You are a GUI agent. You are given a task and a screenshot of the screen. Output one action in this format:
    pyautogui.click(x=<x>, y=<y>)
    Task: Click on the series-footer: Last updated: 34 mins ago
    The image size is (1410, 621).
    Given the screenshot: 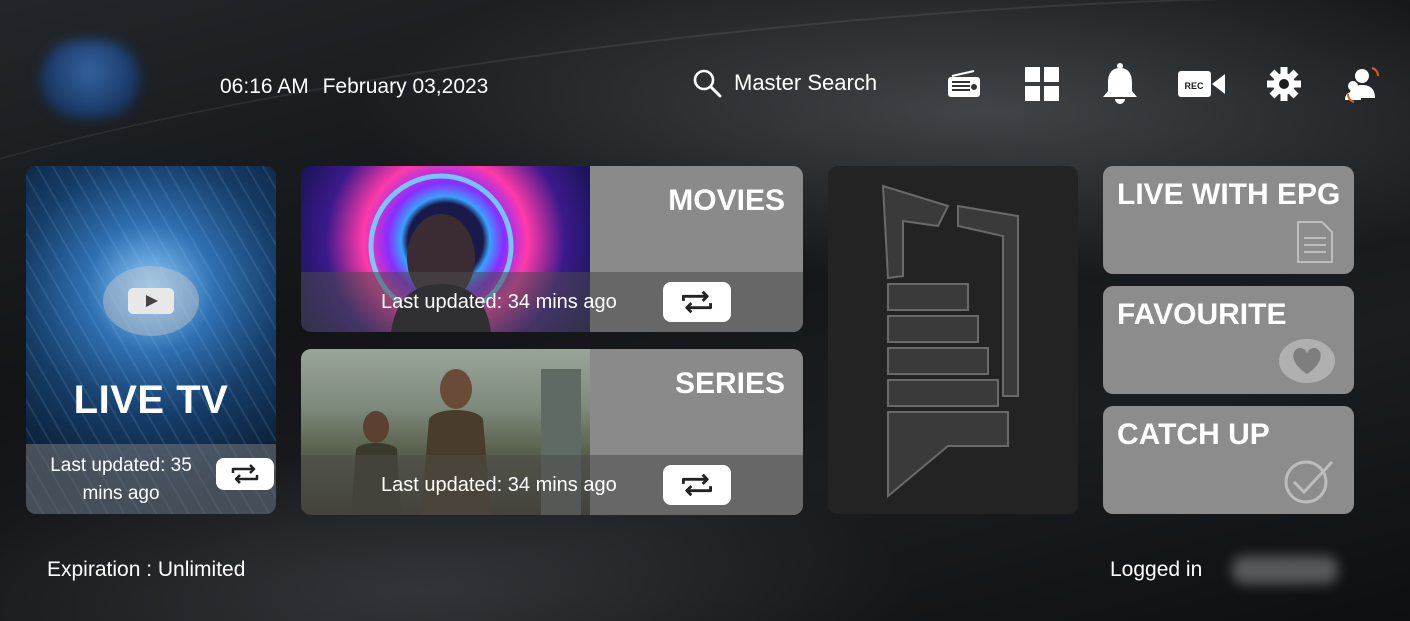 What is the action you would take?
    pyautogui.click(x=552, y=485)
    